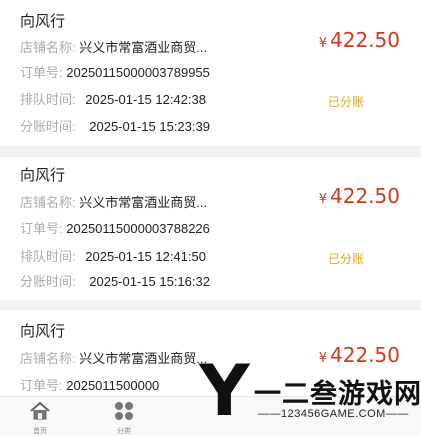  I want to click on nav-home: 首页, so click(40, 418).